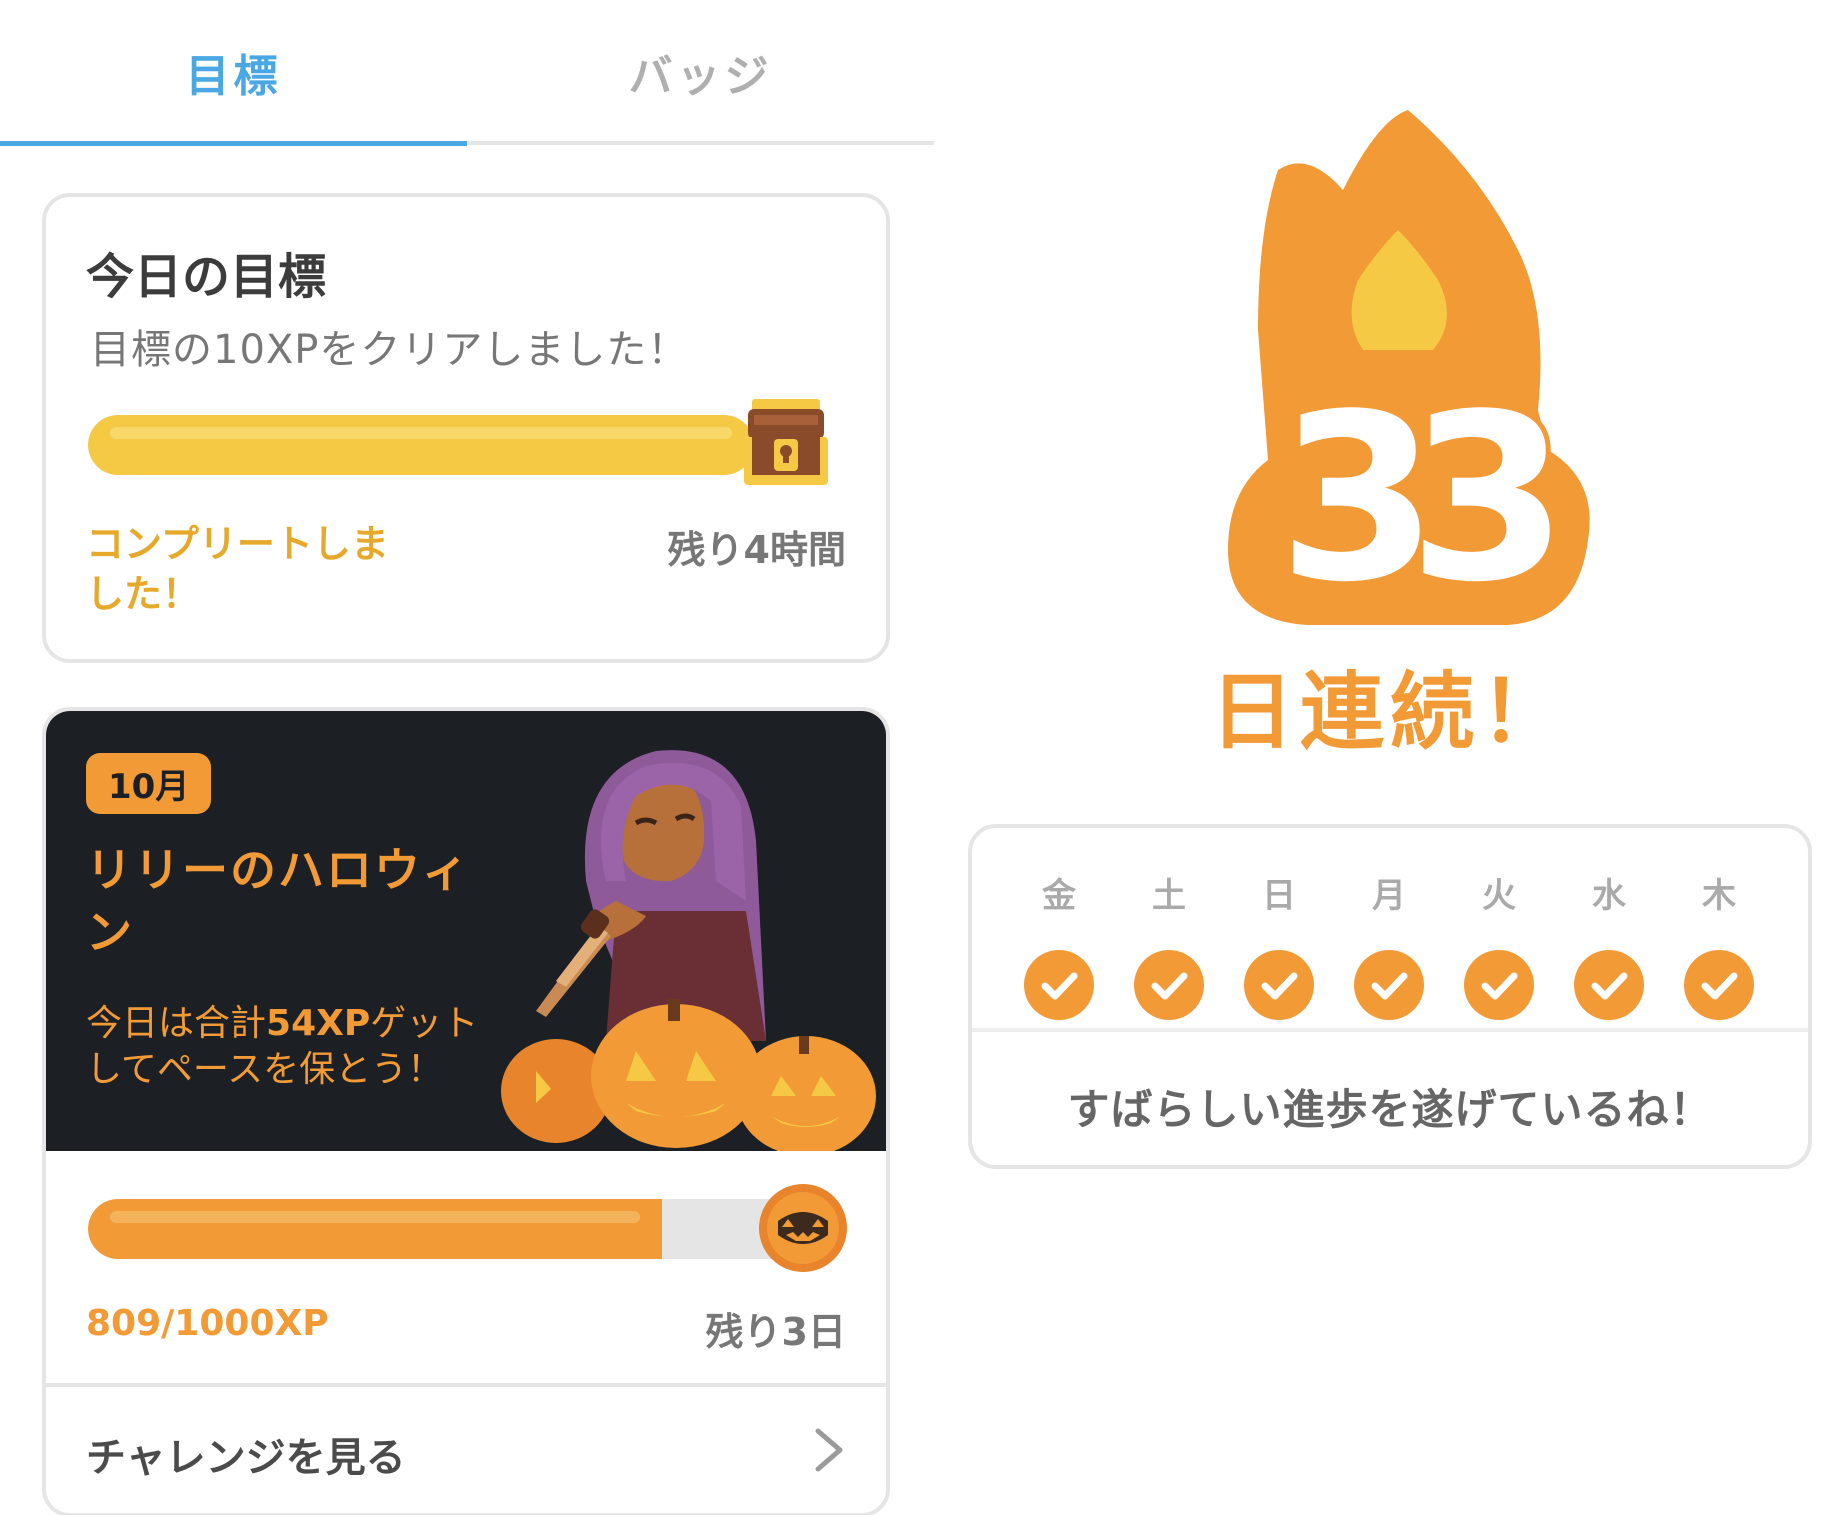  What do you see at coordinates (1719, 946) in the screenshot?
I see `weekday-item: 木` at bounding box center [1719, 946].